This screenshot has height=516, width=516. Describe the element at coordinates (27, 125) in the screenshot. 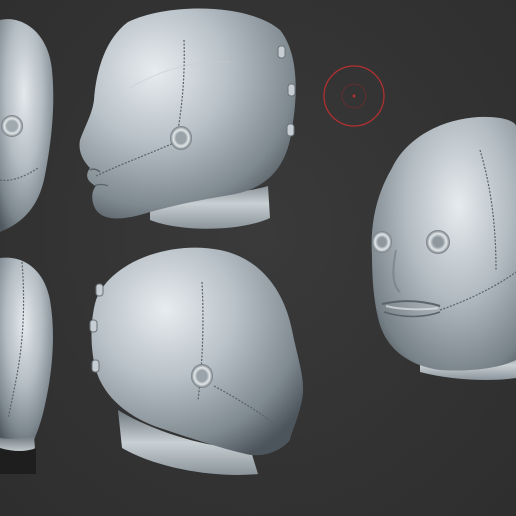

I see `head-front-left-partial` at that location.